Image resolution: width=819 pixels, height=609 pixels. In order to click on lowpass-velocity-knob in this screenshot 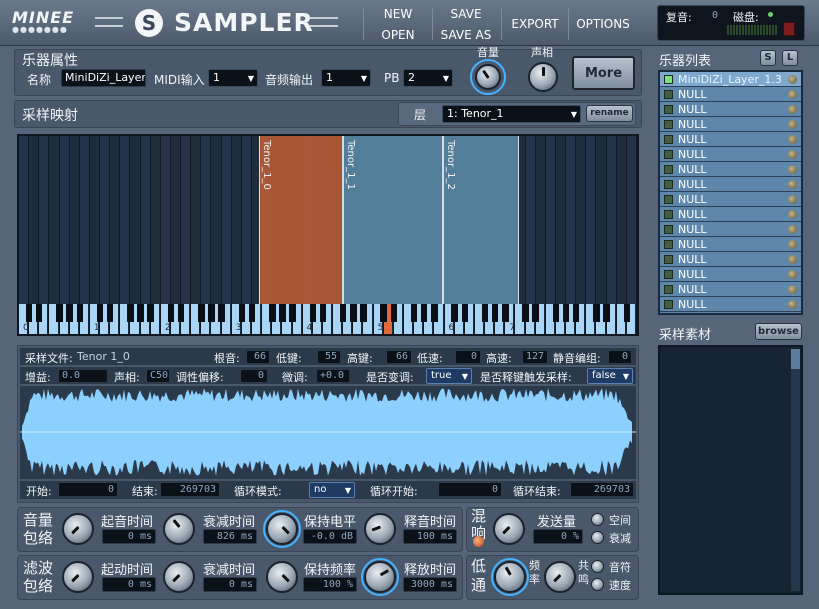, I will do `click(597, 584)`.